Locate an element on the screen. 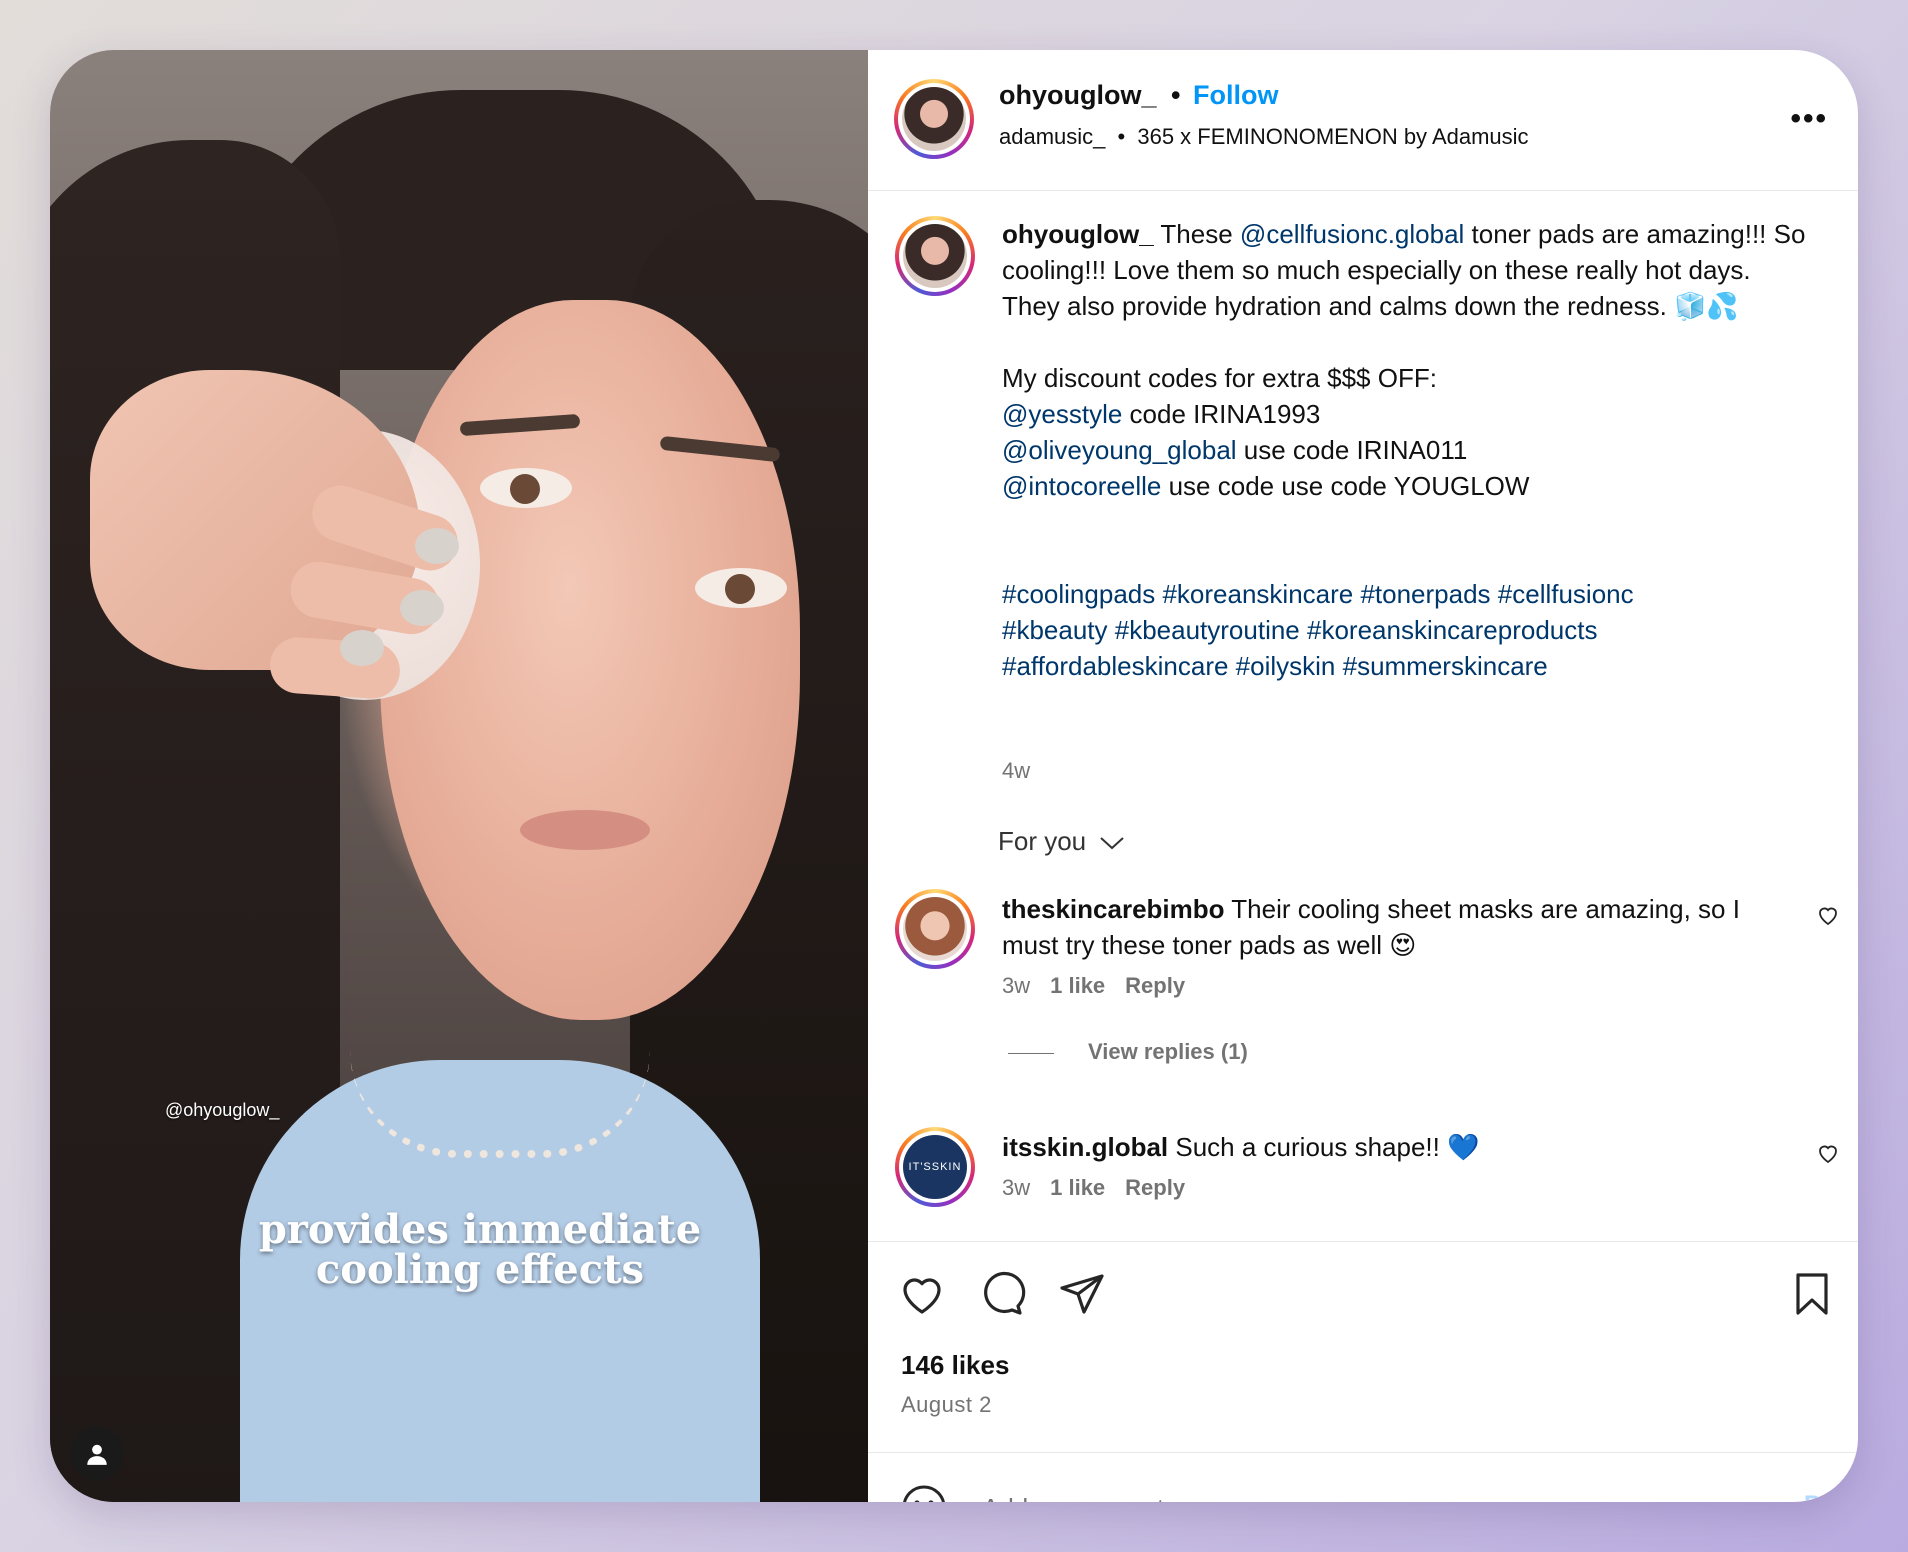 The height and width of the screenshot is (1552, 1908). sort-label: For you is located at coordinates (1042, 841).